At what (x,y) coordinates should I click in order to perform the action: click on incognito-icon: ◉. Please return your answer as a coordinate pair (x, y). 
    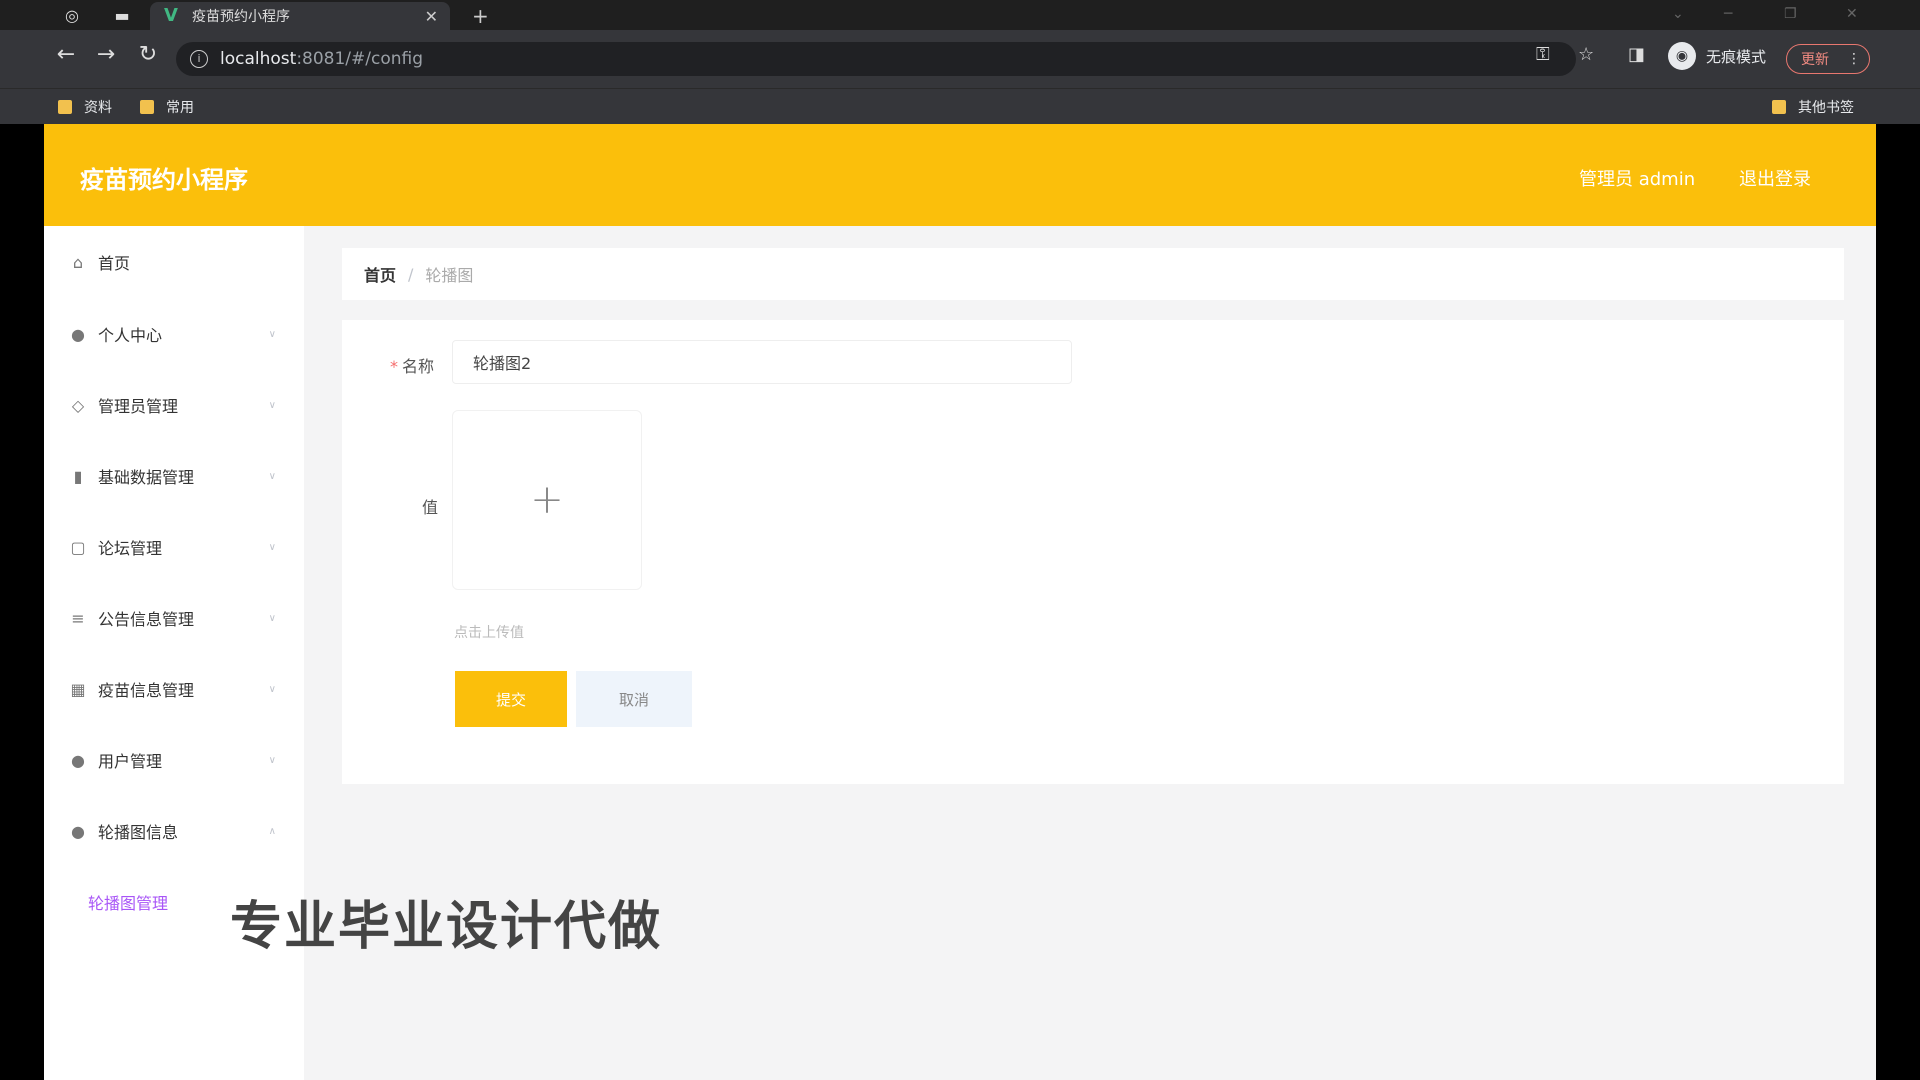
    Looking at the image, I should click on (1682, 56).